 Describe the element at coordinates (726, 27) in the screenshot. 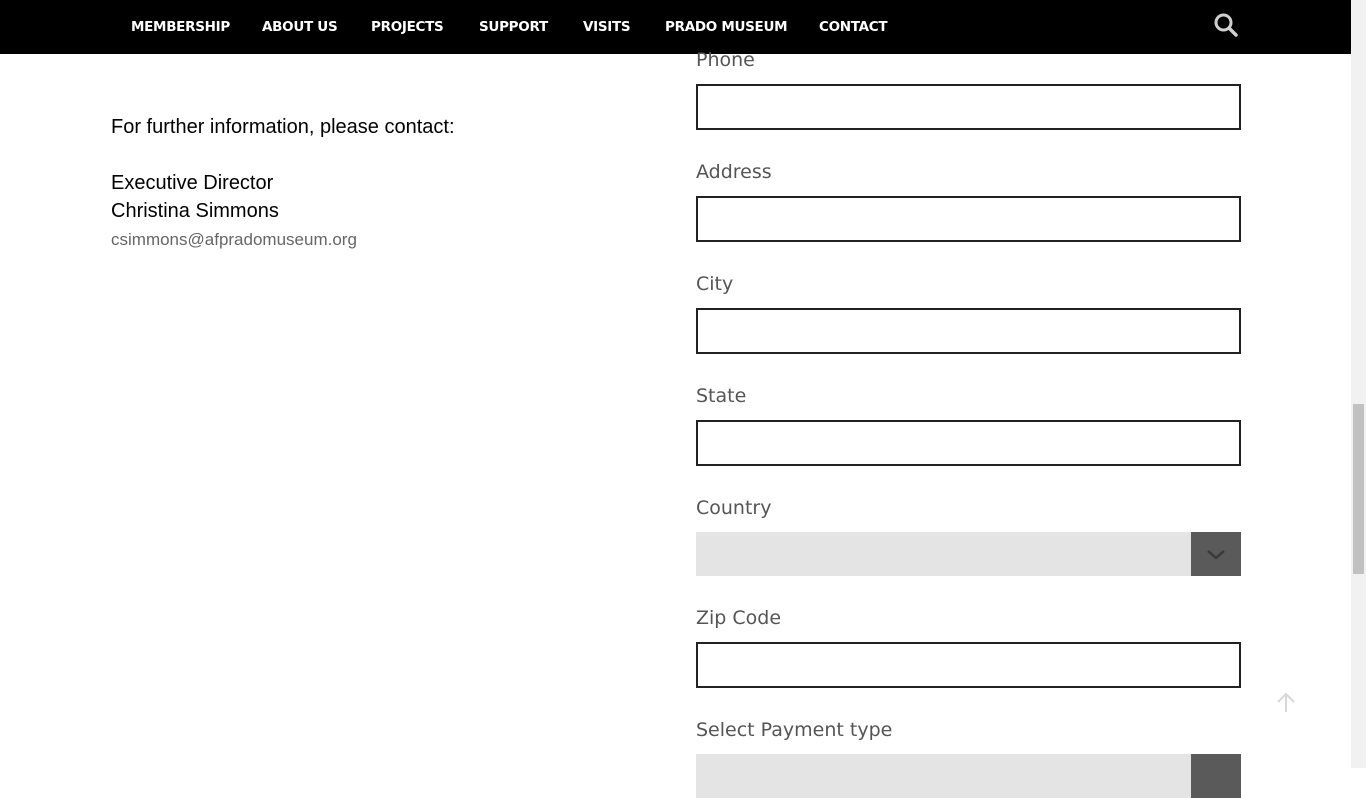

I see `nav-item-prado-museum: PRADO MUSEUM` at that location.